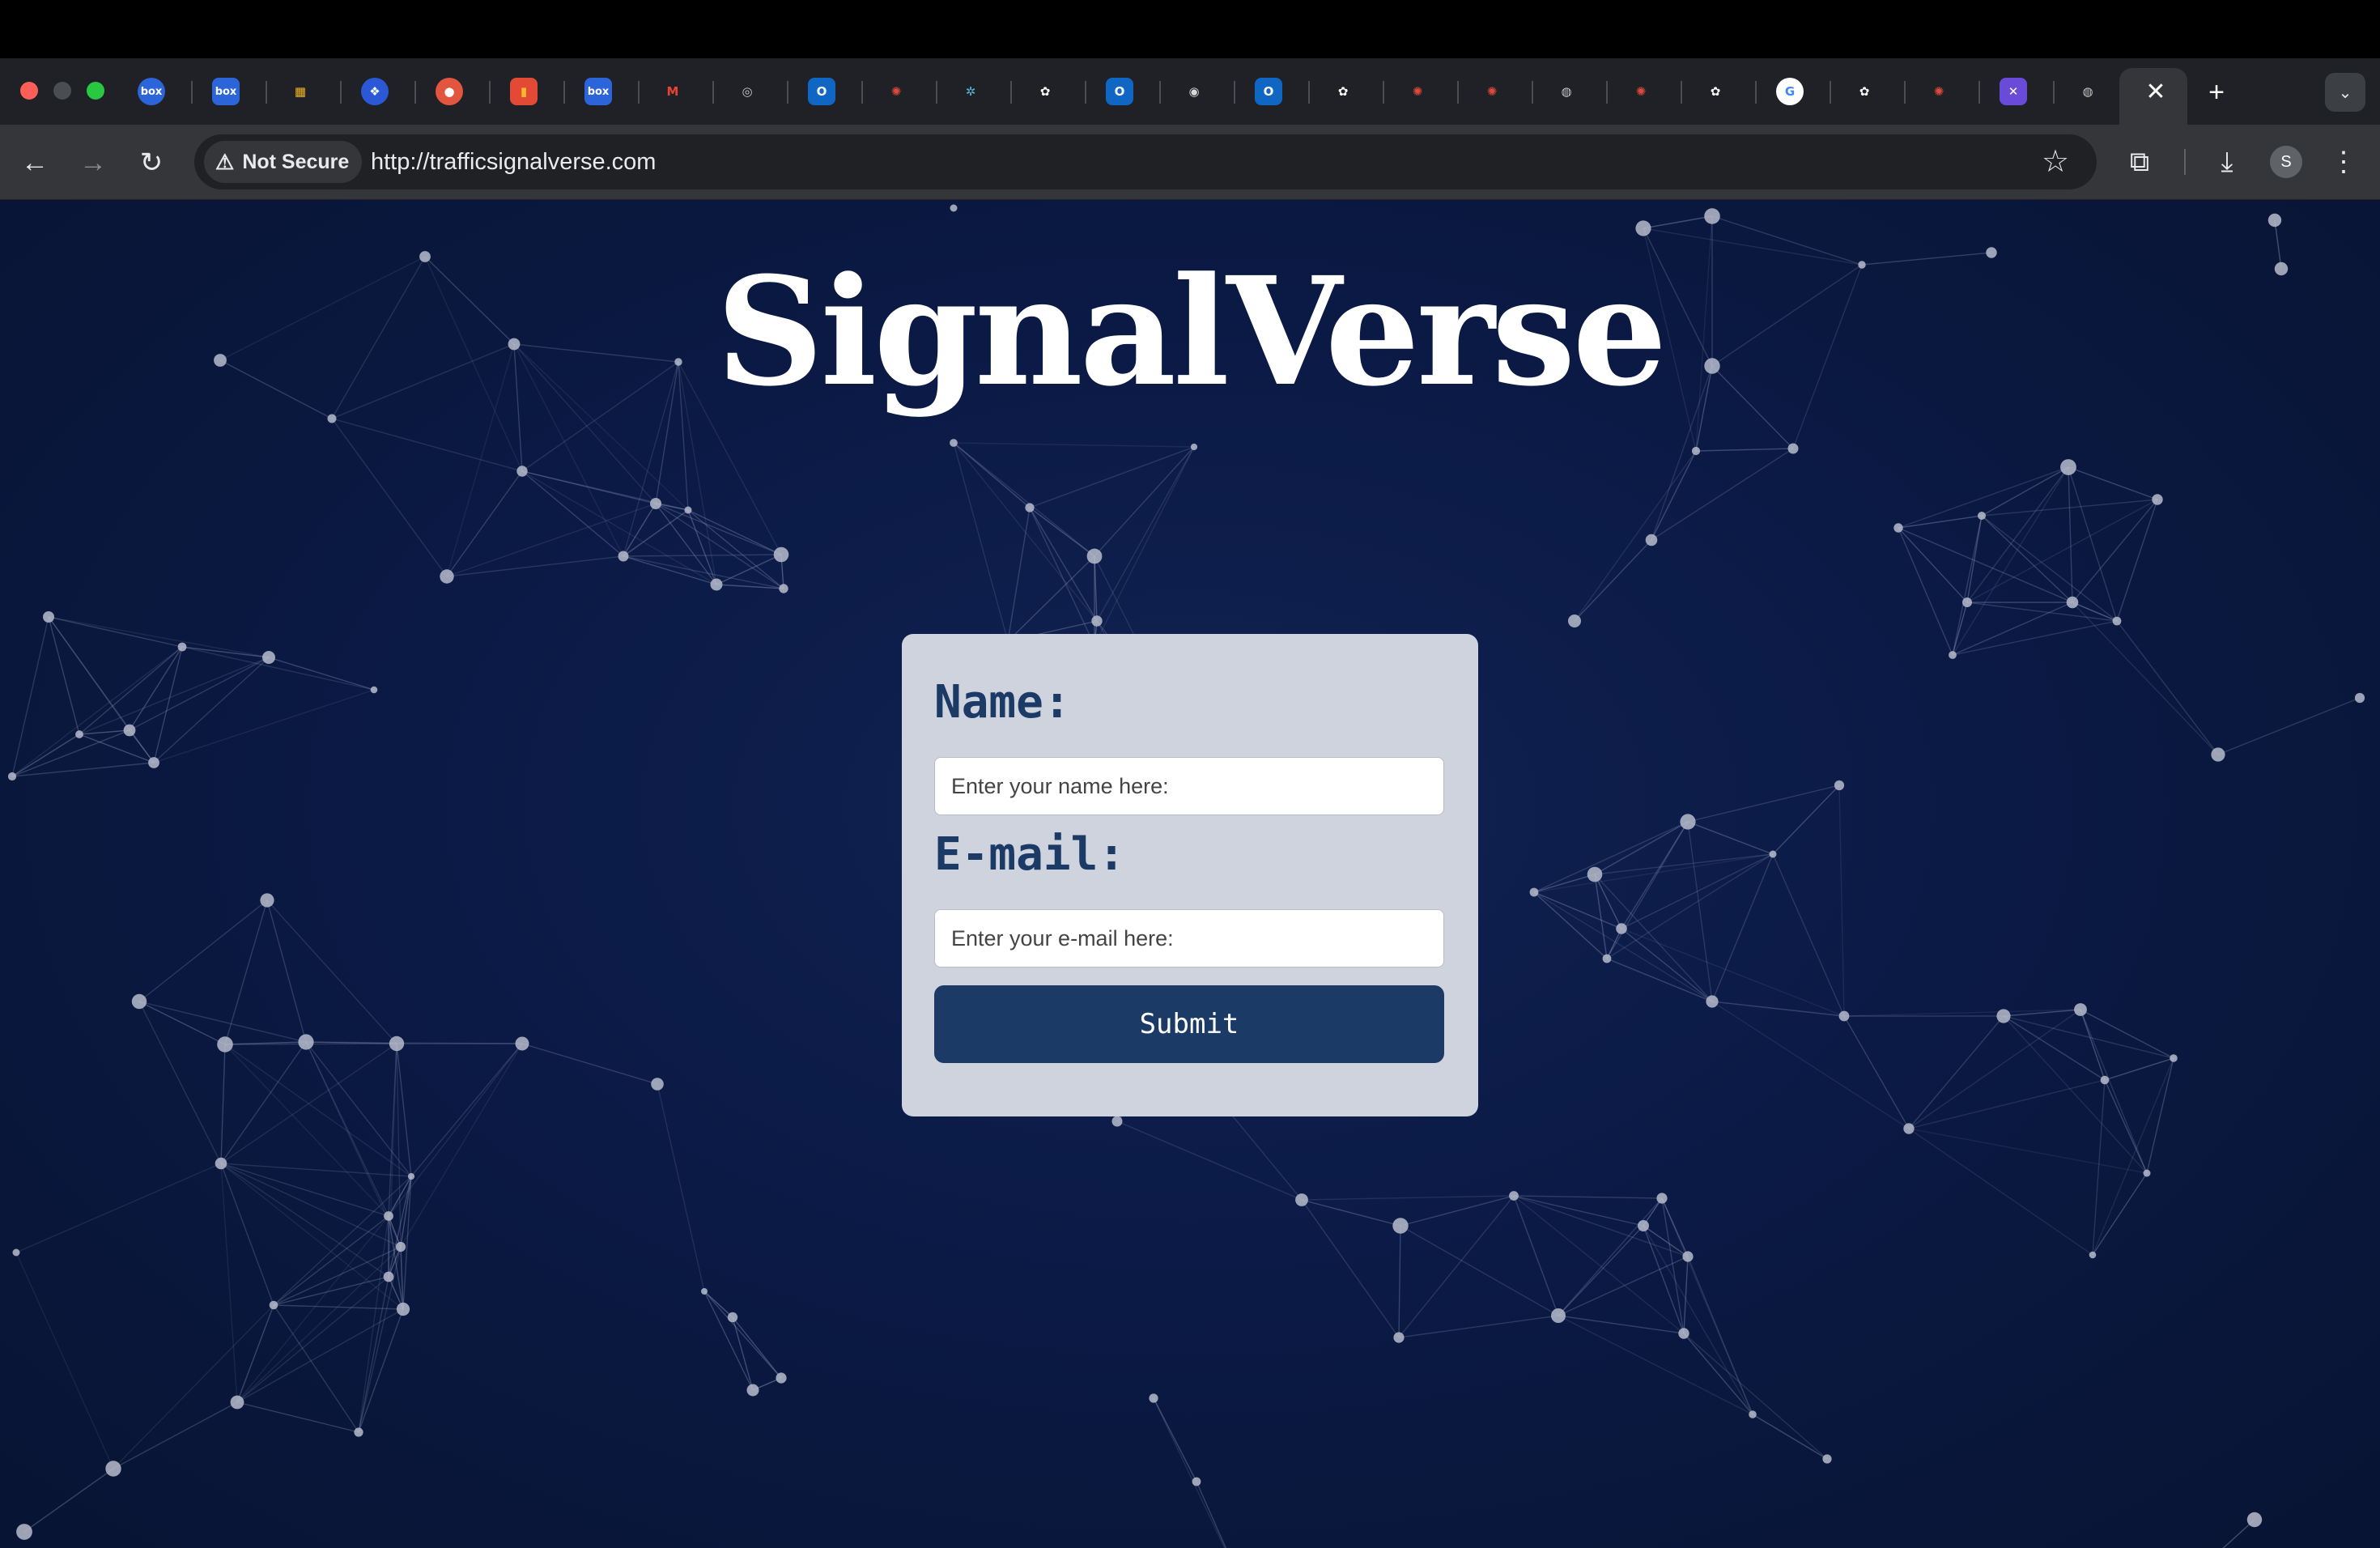 The image size is (2380, 1548). Describe the element at coordinates (93, 162) in the screenshot. I see `forward-arrow-icon: →` at that location.